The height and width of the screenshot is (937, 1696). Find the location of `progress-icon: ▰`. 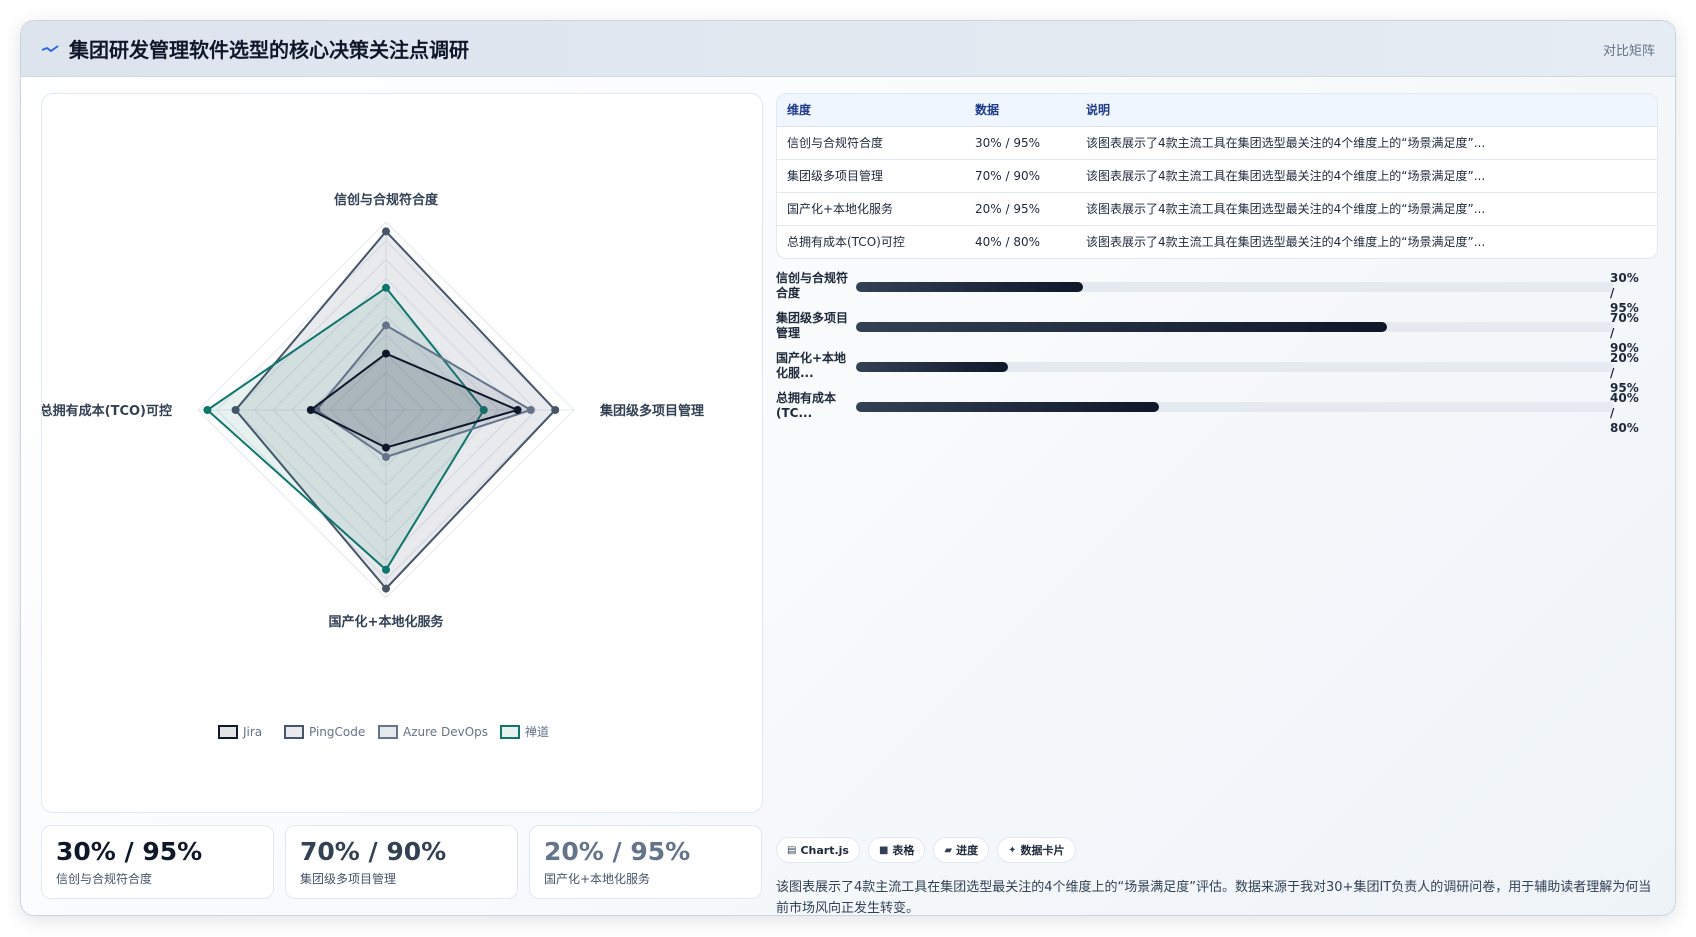

progress-icon: ▰ is located at coordinates (948, 850).